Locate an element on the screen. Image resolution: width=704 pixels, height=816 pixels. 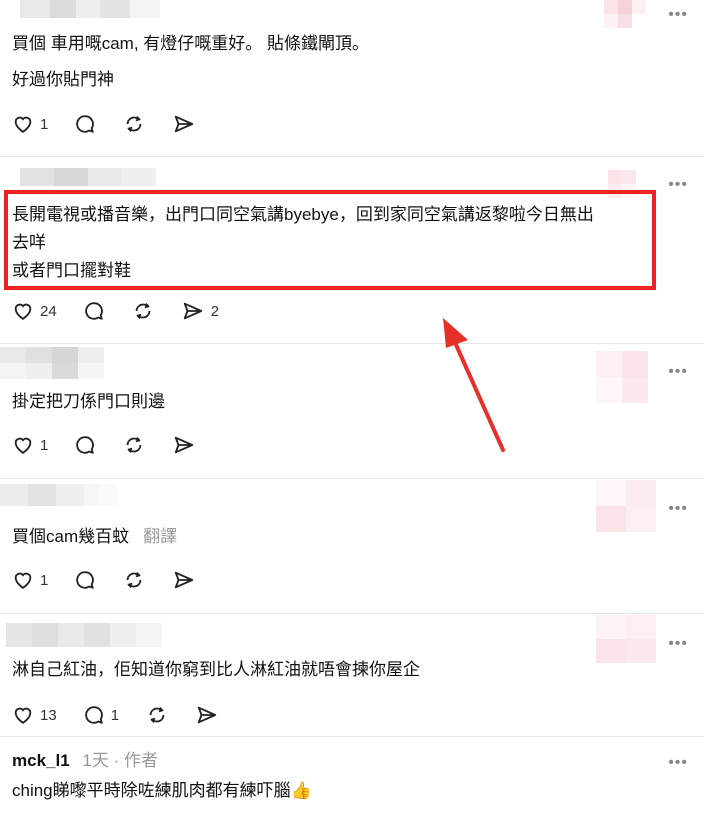
comment-text-row: 買個cam幾百蚊 翻譯 is located at coordinates (94, 537).